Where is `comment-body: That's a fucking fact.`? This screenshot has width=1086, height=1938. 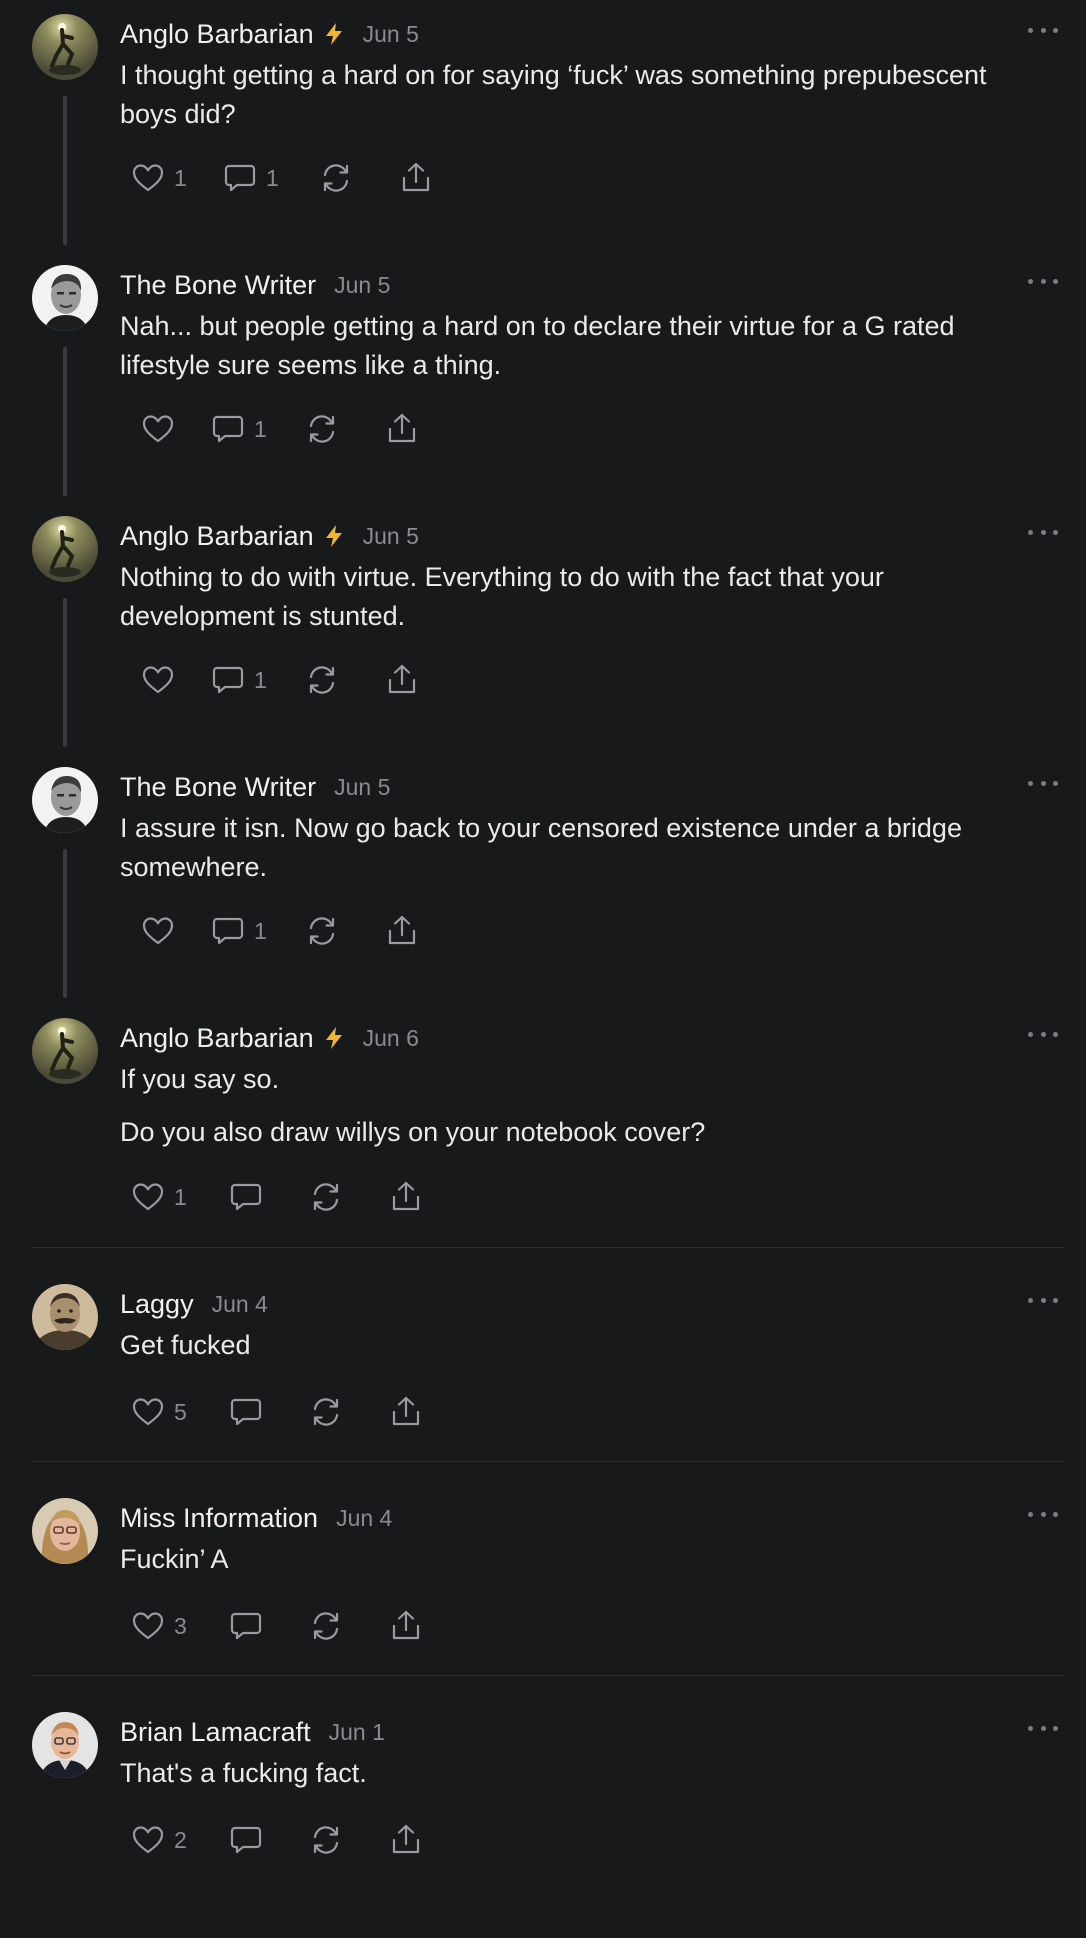
comment-body: That's a fucking fact. is located at coordinates (580, 1773).